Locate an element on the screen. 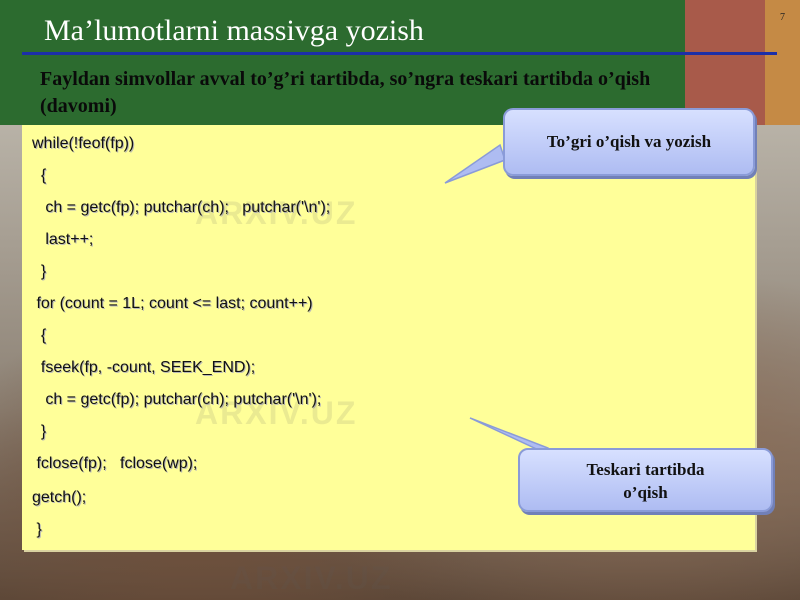 The height and width of the screenshot is (600, 800). title-underline is located at coordinates (399, 53).